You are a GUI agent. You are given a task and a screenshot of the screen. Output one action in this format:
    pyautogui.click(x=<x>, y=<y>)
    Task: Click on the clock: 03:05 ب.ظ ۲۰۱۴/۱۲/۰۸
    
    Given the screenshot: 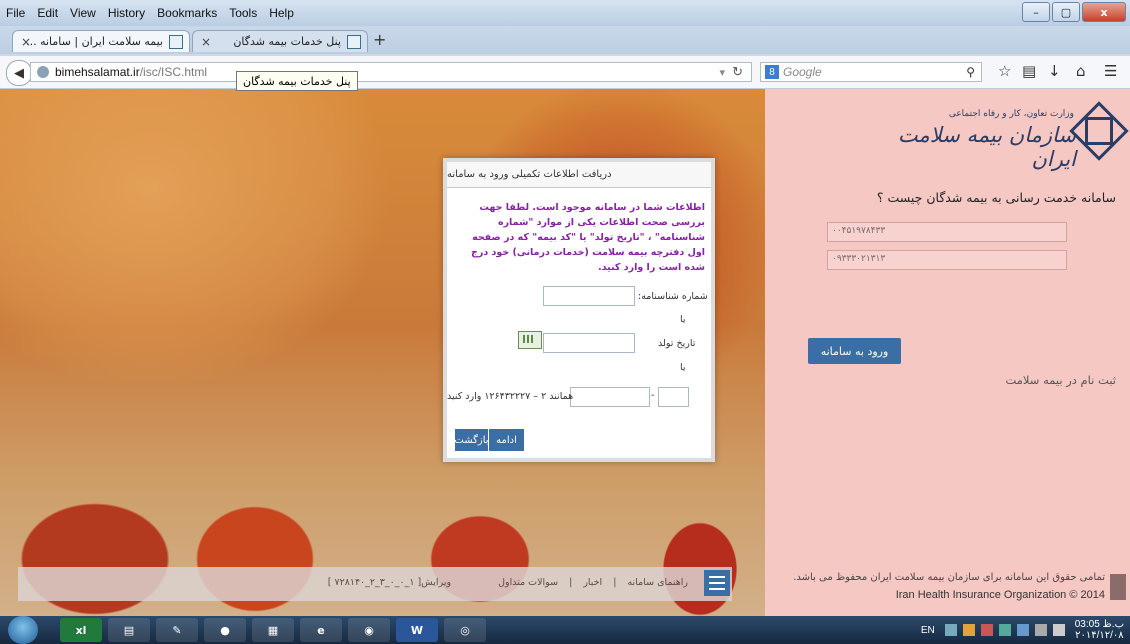 What is the action you would take?
    pyautogui.click(x=1099, y=630)
    